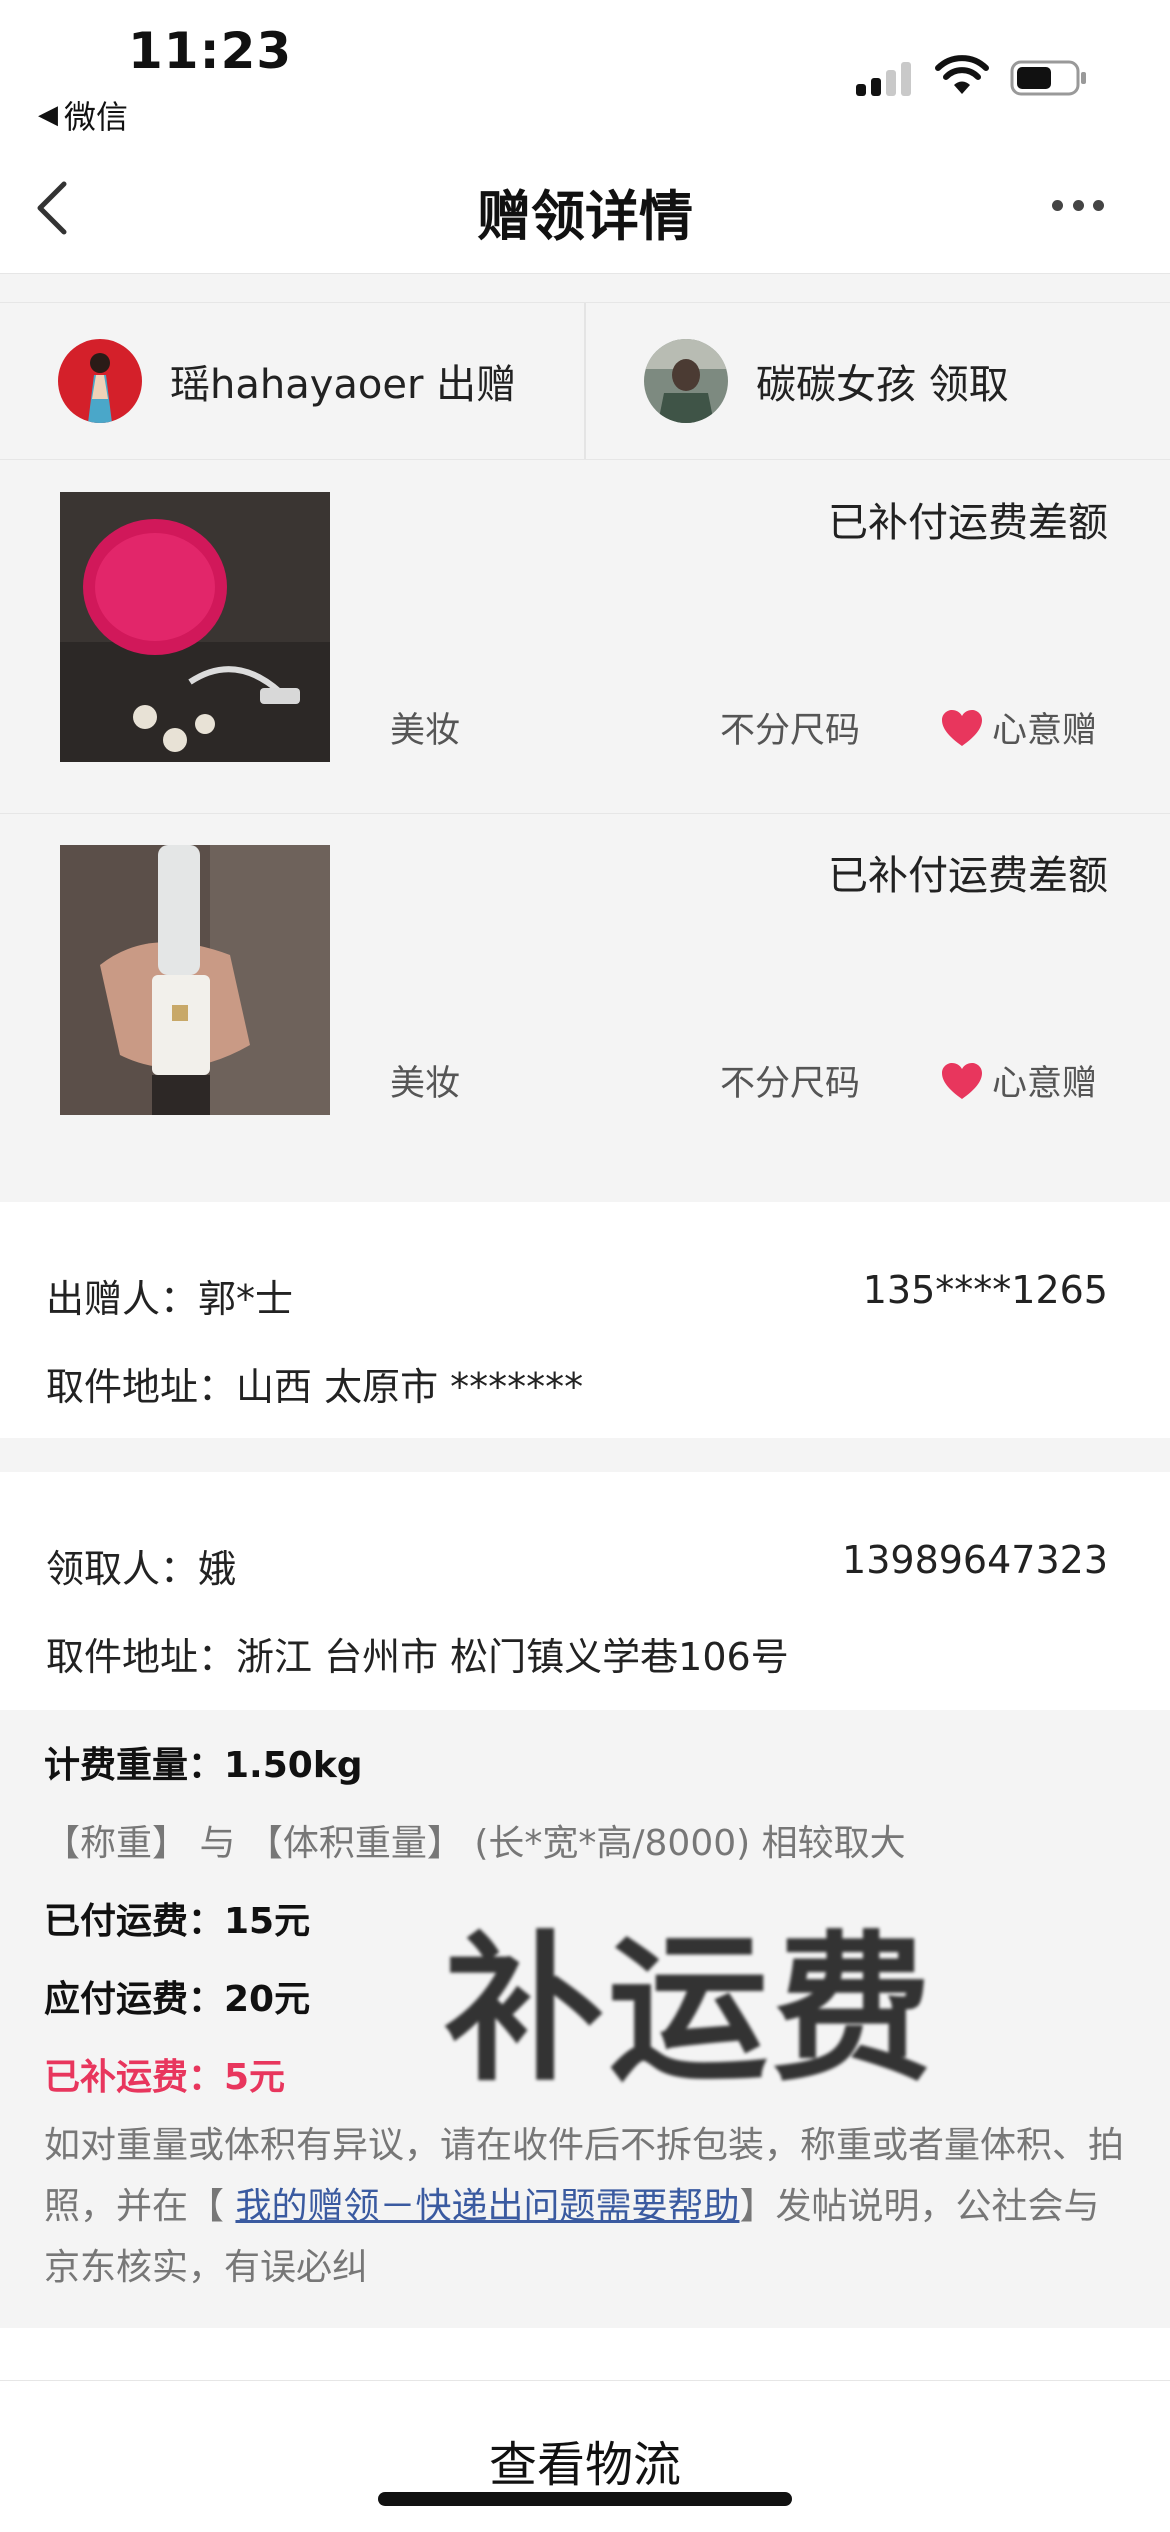 This screenshot has height=2532, width=1170. I want to click on status-bar: 11:23 ◀ 微信, so click(585, 70).